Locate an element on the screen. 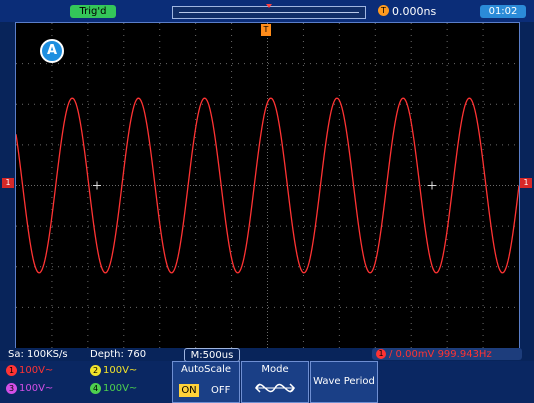  channel-4-setting: 4 100V~ is located at coordinates (113, 389).